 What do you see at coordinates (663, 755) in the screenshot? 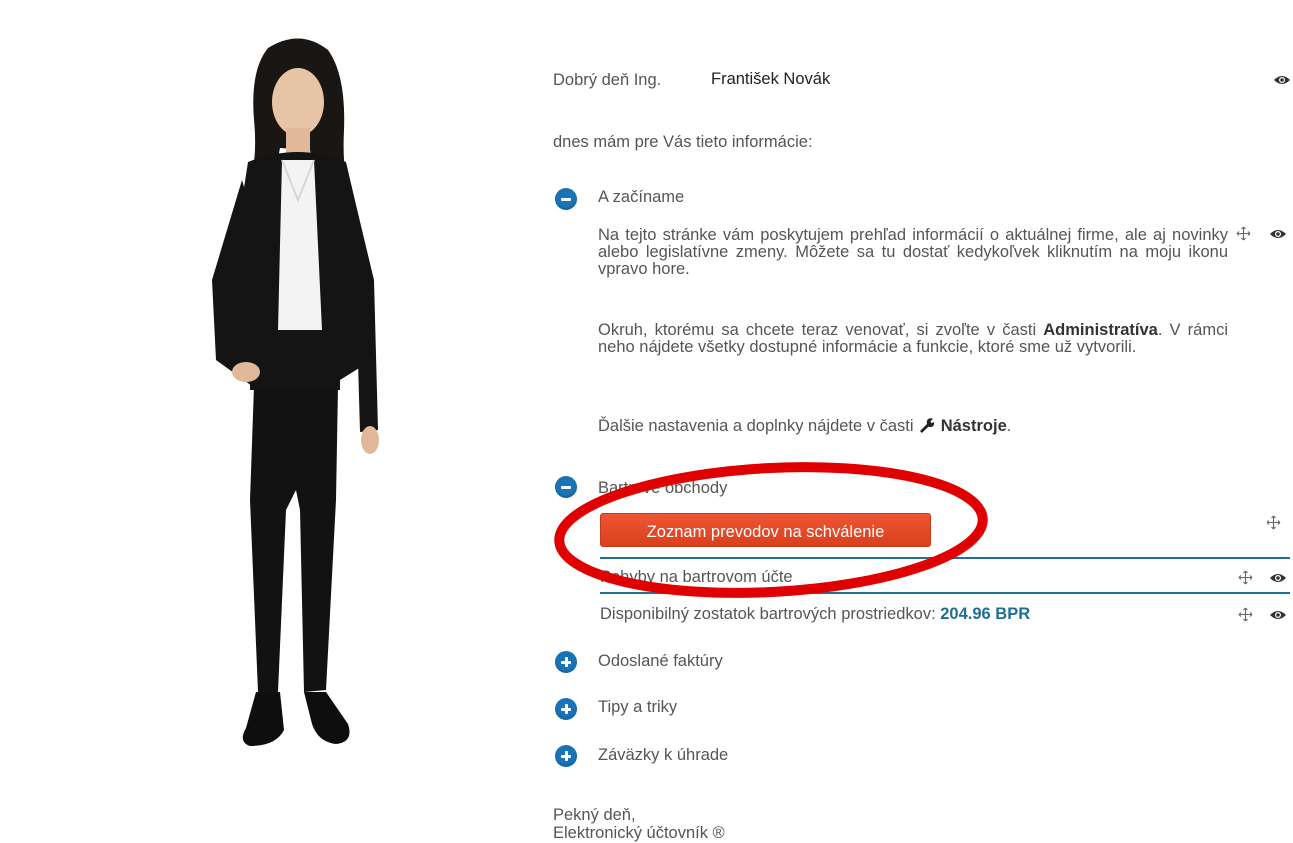
I see `section-title-zavazky-k-uhrade: Záväzky k úhrade` at bounding box center [663, 755].